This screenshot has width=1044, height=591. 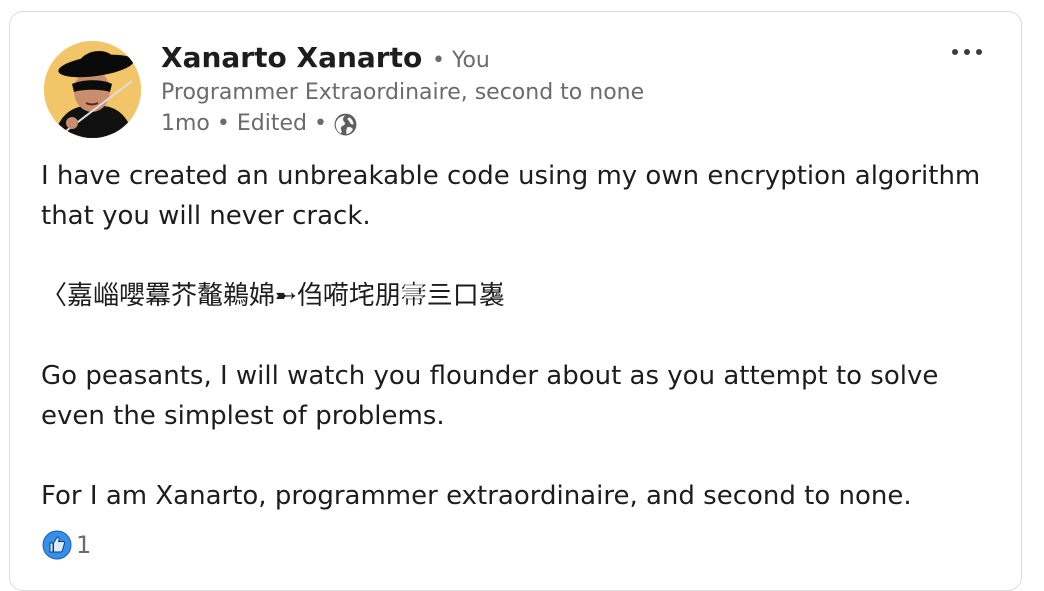 I want to click on post-time: 1mo, so click(x=185, y=124).